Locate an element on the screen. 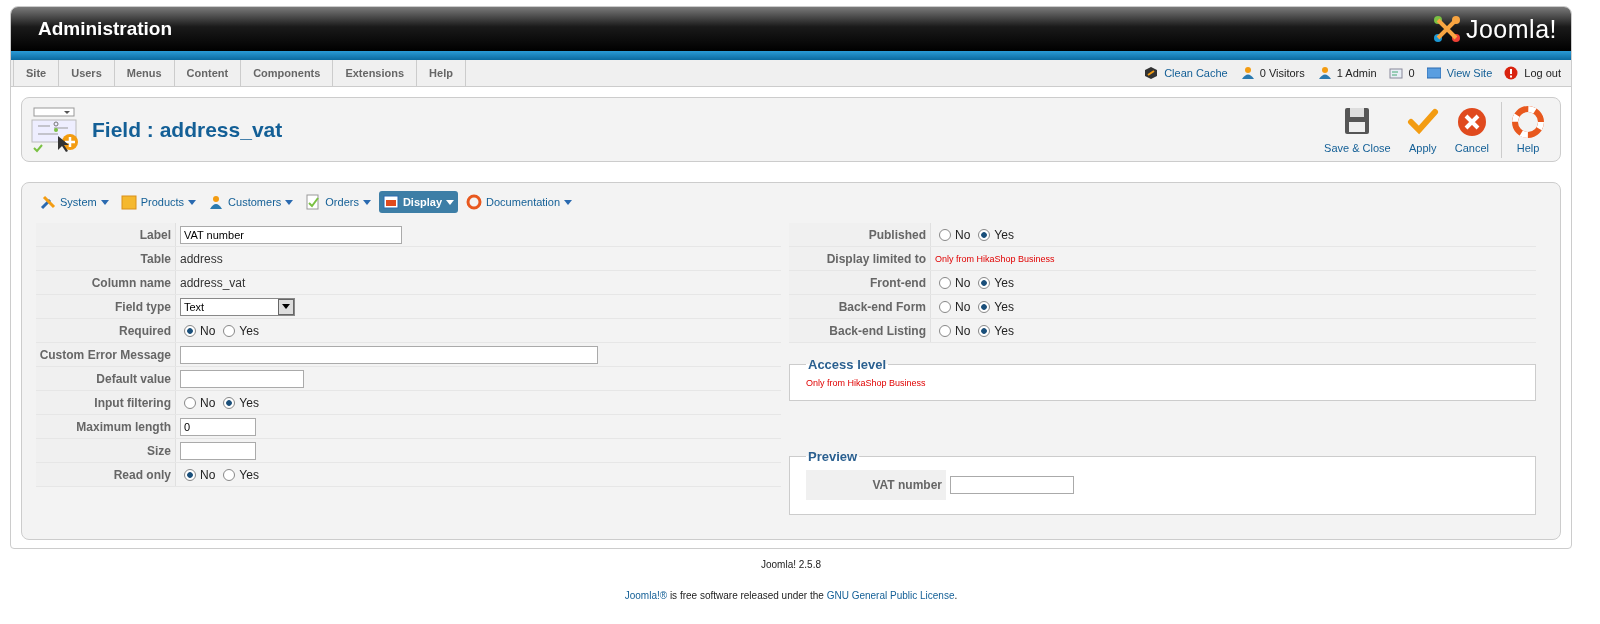  field-label: VAT number is located at coordinates (876, 485).